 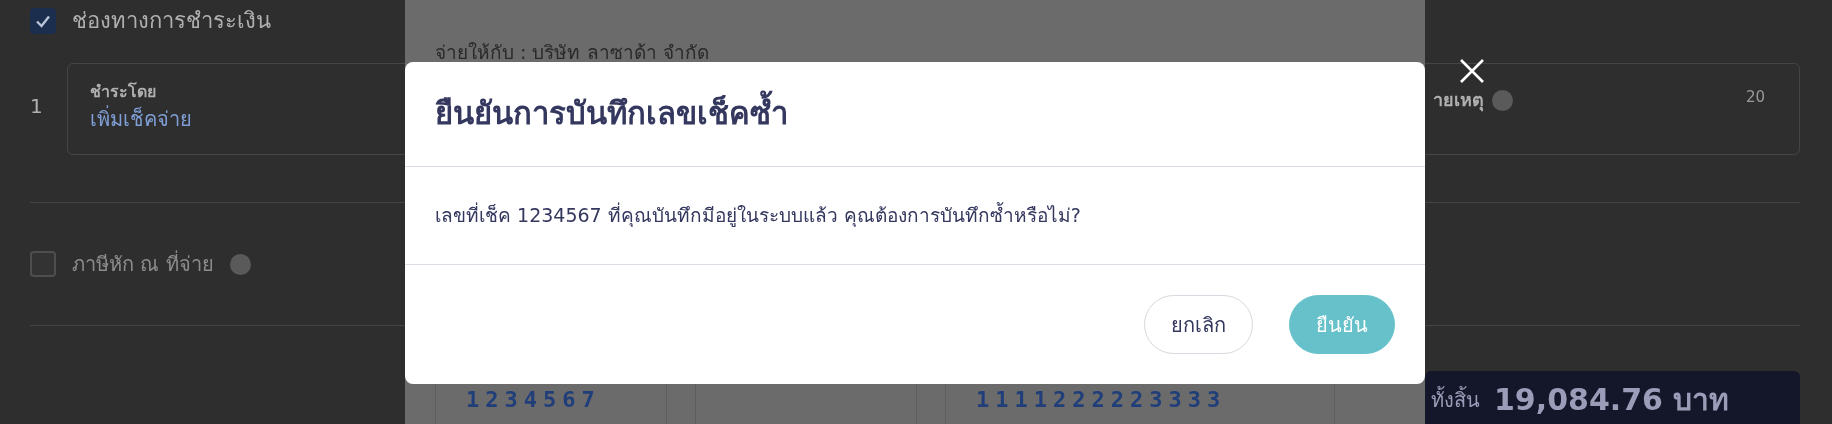 I want to click on checkbox, so click(x=43, y=20).